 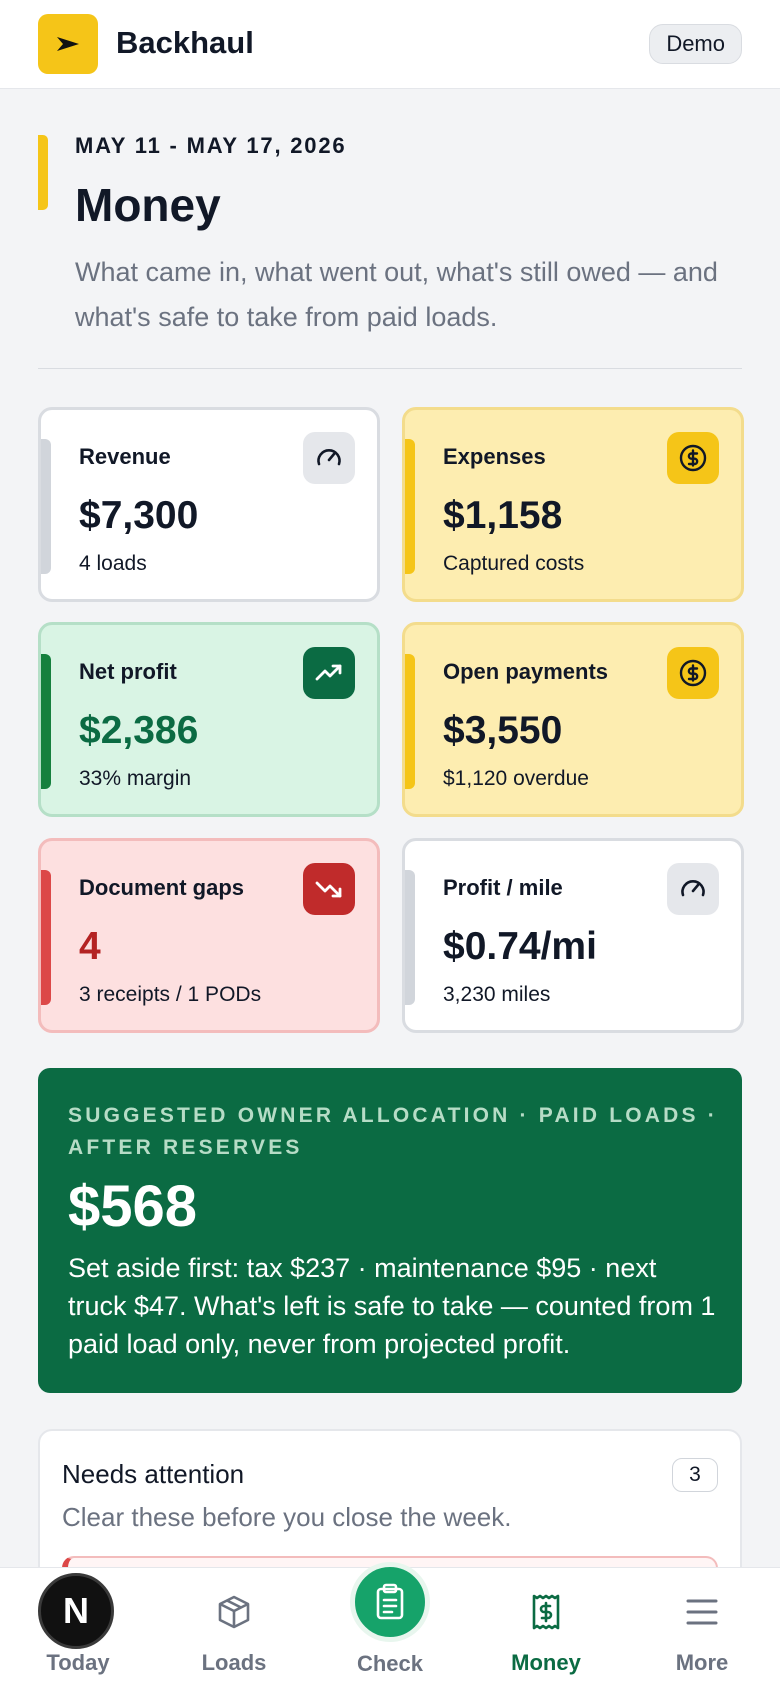 What do you see at coordinates (162, 887) in the screenshot?
I see `card-label: Document gaps` at bounding box center [162, 887].